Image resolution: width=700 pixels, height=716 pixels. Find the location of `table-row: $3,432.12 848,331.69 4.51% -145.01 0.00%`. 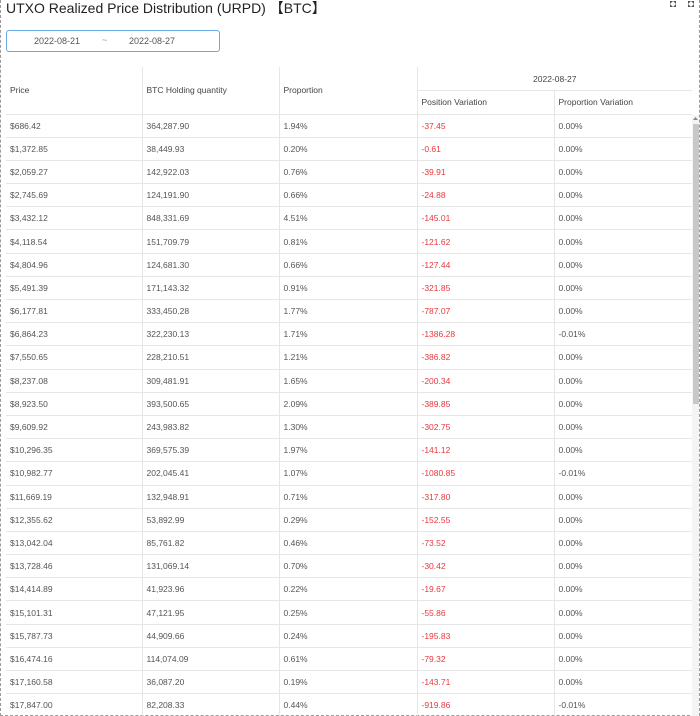

table-row: $3,432.12 848,331.69 4.51% -145.01 0.00% is located at coordinates (349, 218).